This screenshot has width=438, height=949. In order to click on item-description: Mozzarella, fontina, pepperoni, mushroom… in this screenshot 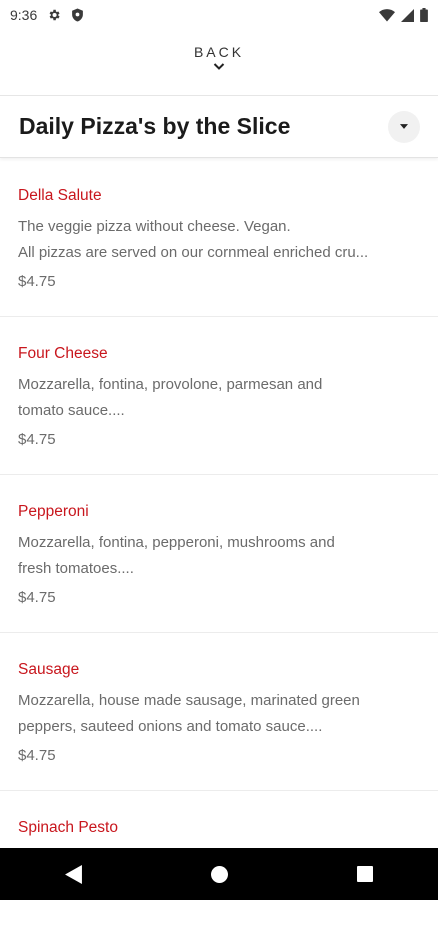, I will do `click(176, 555)`.